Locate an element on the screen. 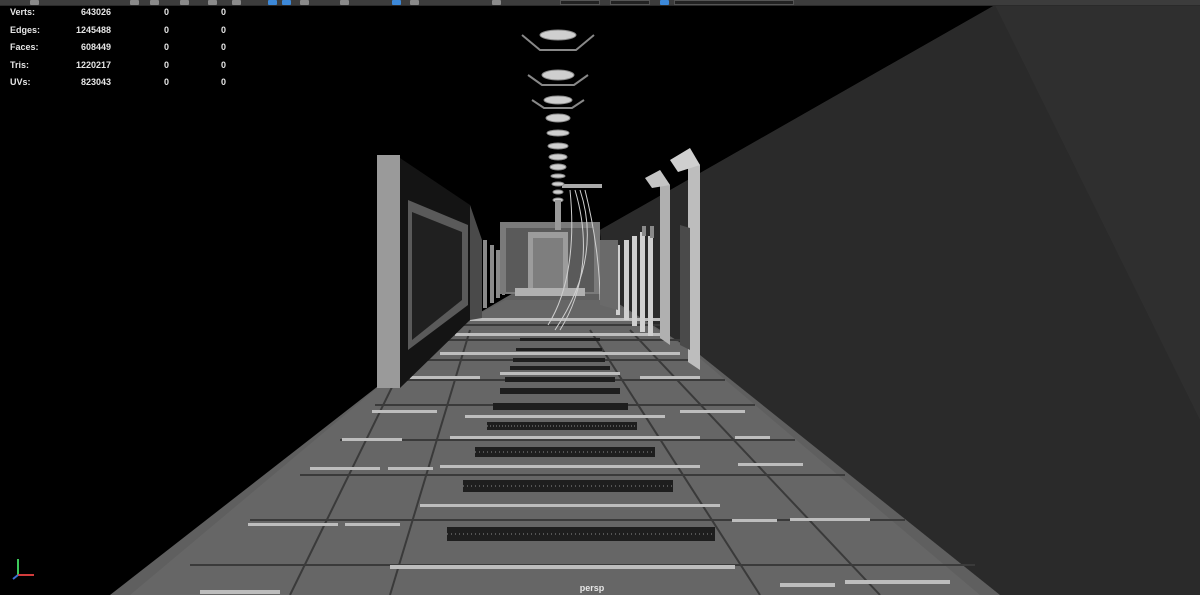 This screenshot has width=1200, height=595. hud-stat-value: 643026 is located at coordinates (95, 12).